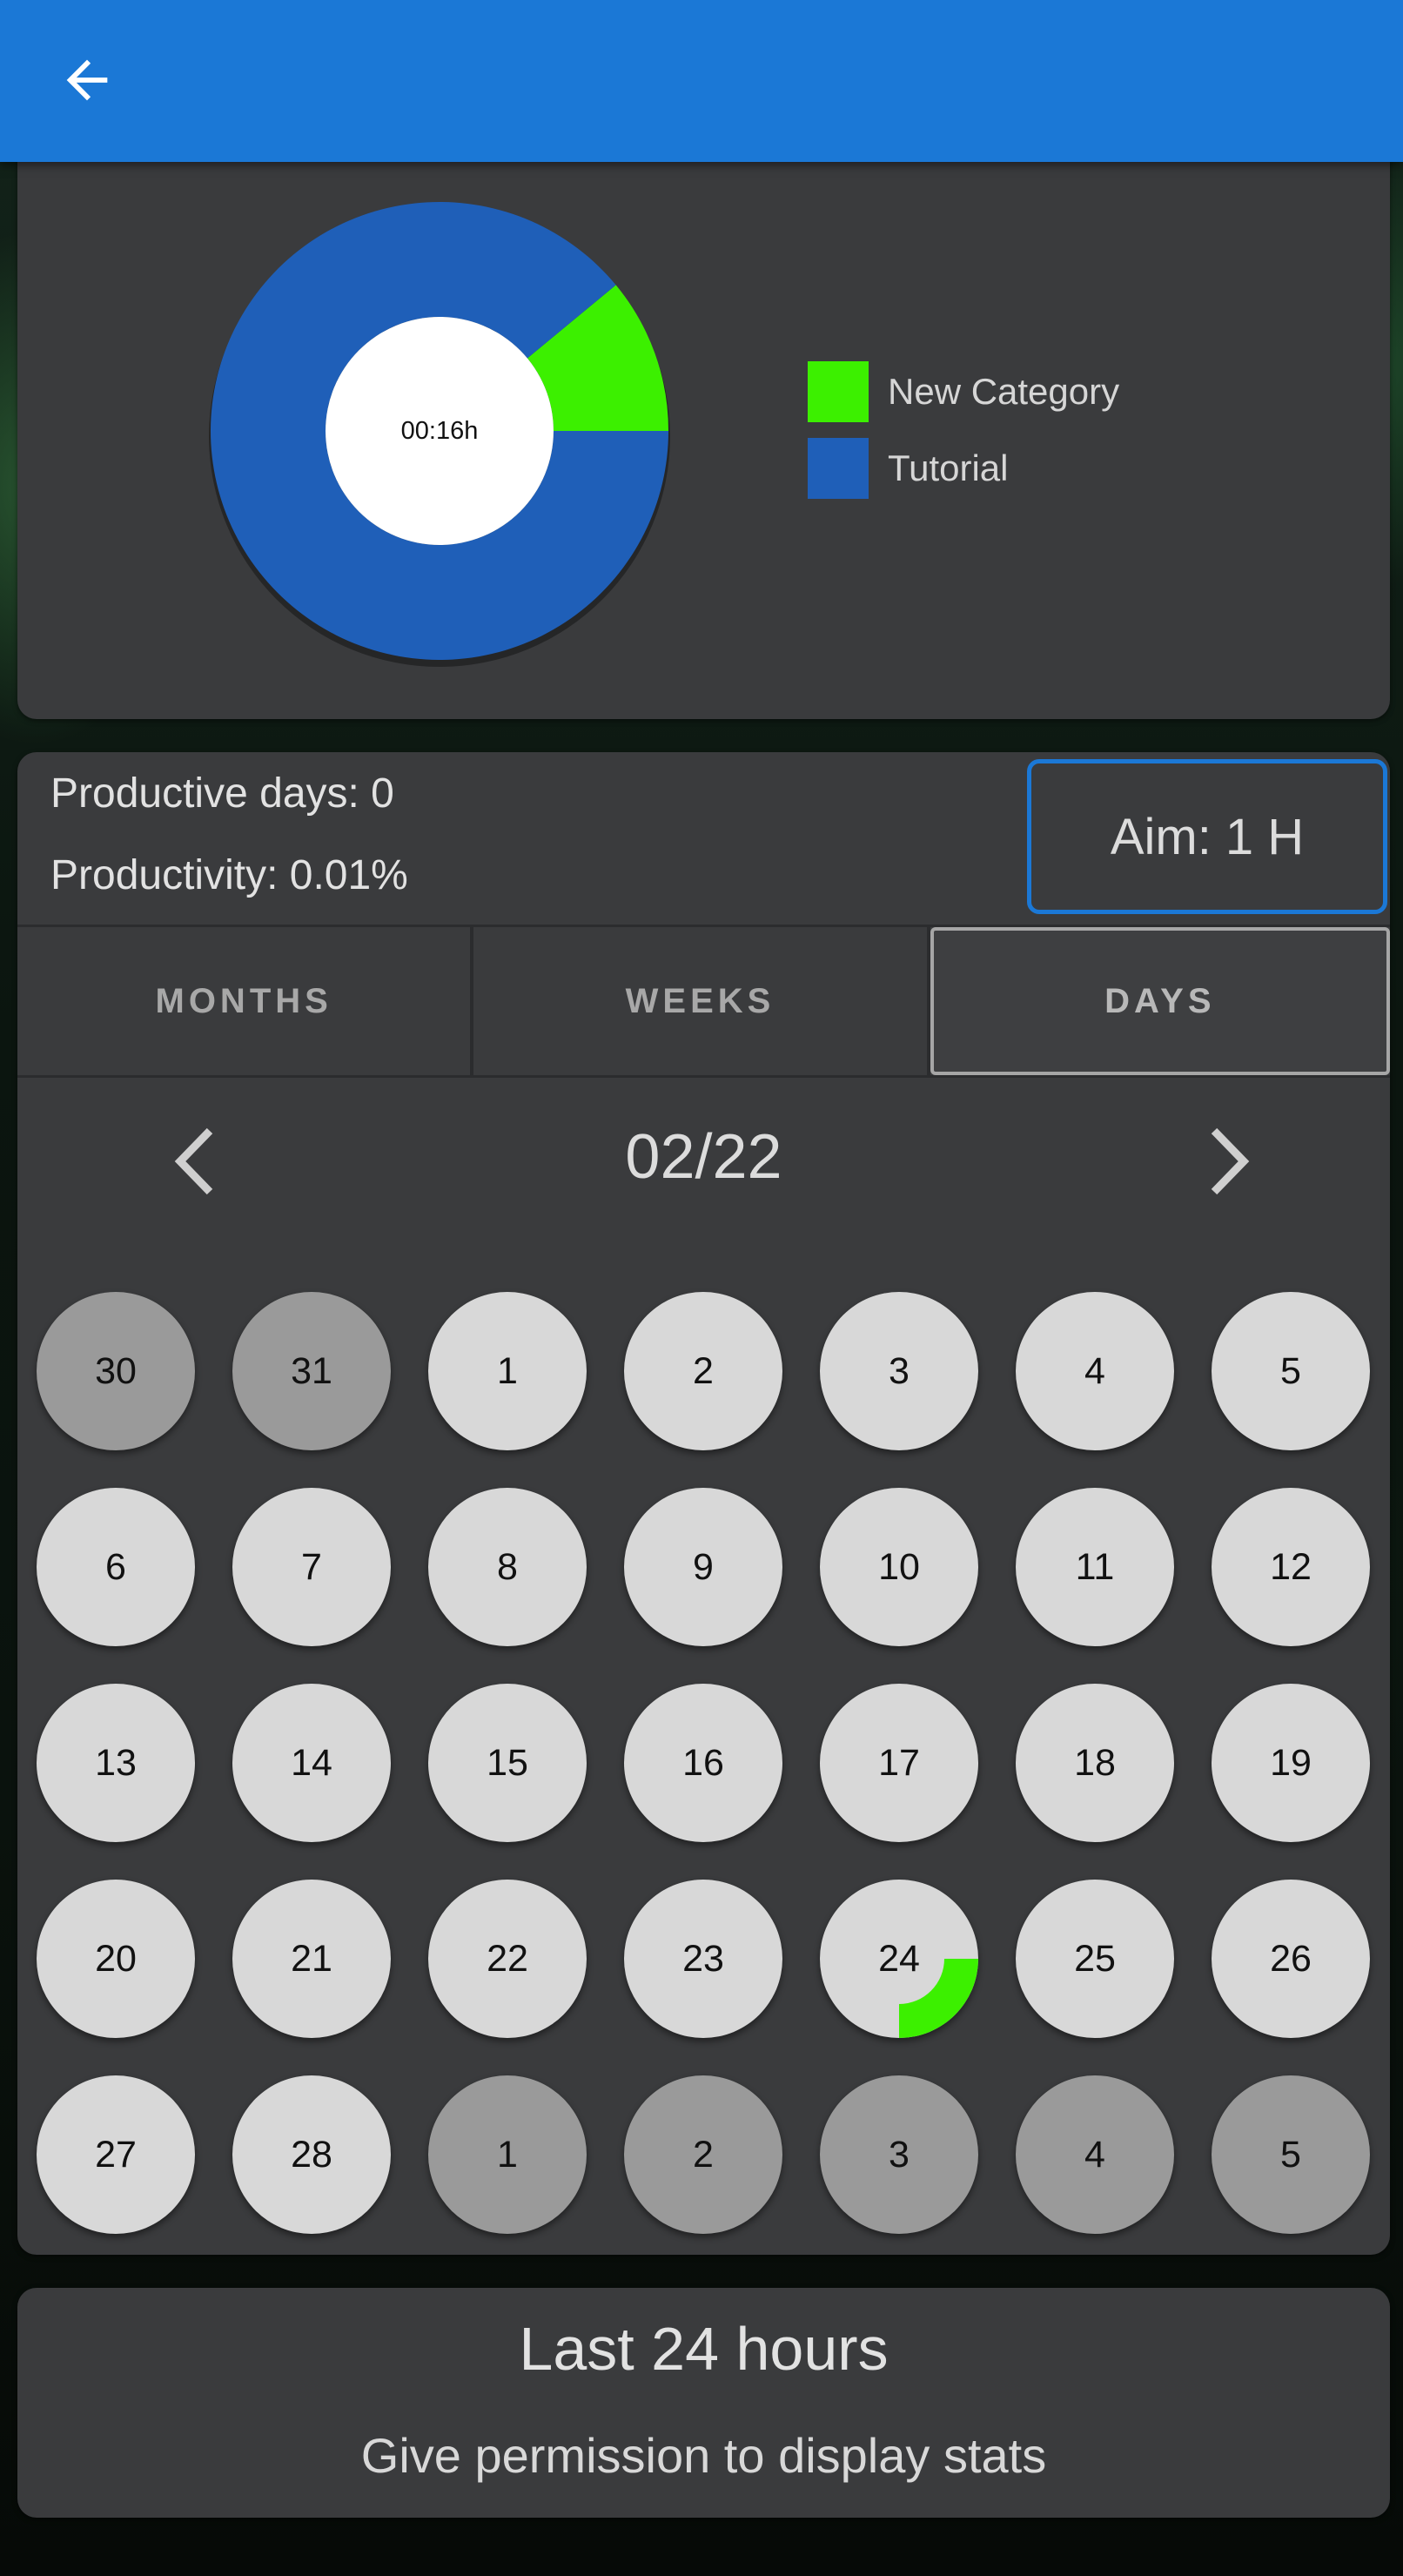  Describe the element at coordinates (704, 2349) in the screenshot. I see `last-24-hours-title: Last 24 hours` at that location.